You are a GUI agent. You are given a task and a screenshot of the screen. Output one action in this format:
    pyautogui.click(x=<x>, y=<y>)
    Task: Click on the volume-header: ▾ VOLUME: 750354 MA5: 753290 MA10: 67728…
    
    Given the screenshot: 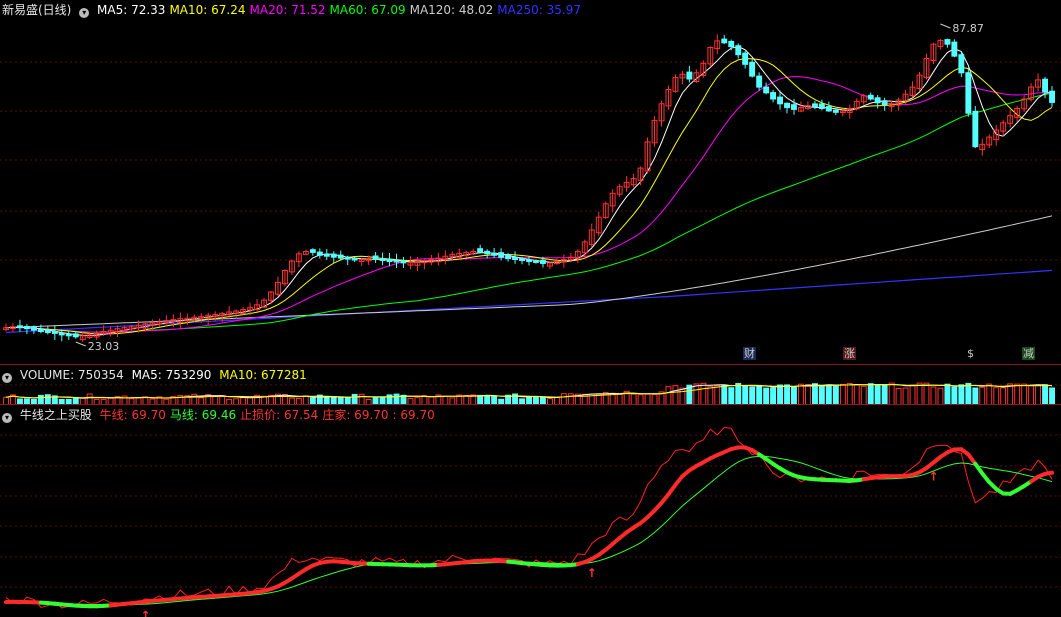 What is the action you would take?
    pyautogui.click(x=156, y=375)
    